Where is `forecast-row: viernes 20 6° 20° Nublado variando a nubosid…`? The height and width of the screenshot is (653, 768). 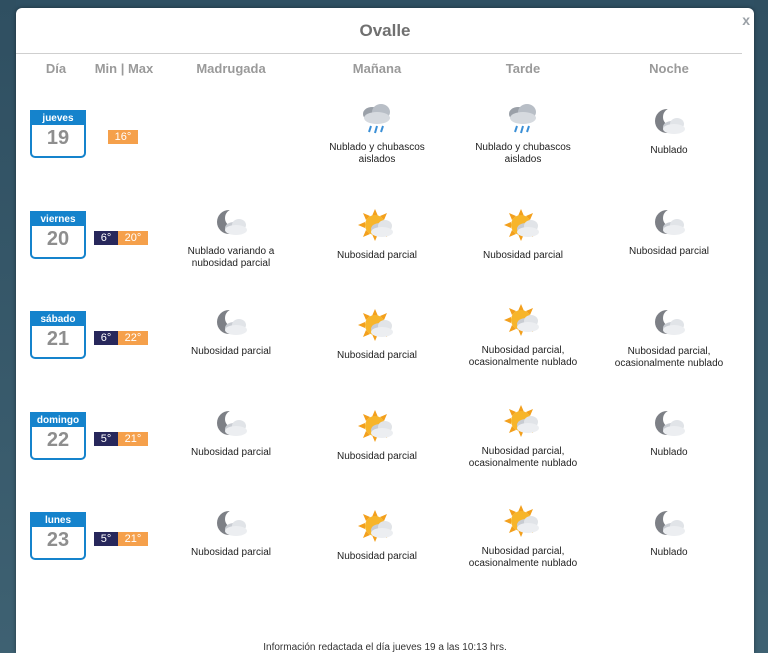
forecast-row: viernes 20 6° 20° Nublado variando a nubosid… is located at coordinates (385, 253).